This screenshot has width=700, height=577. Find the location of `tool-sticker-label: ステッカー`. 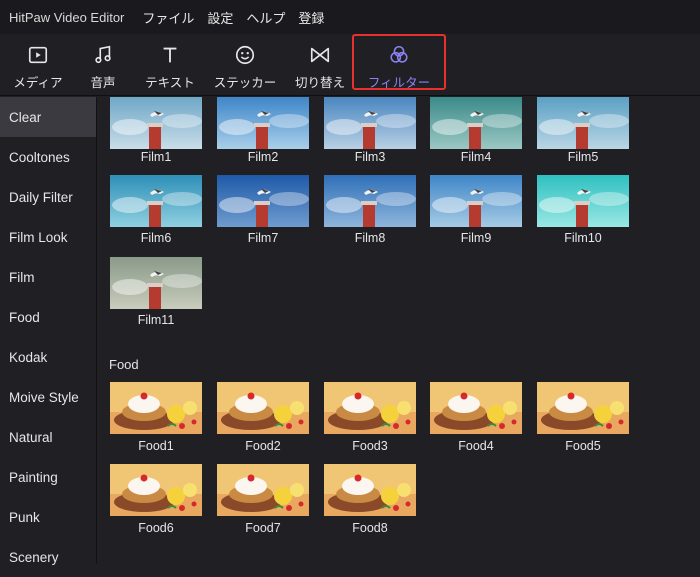

tool-sticker-label: ステッカー is located at coordinates (245, 82).